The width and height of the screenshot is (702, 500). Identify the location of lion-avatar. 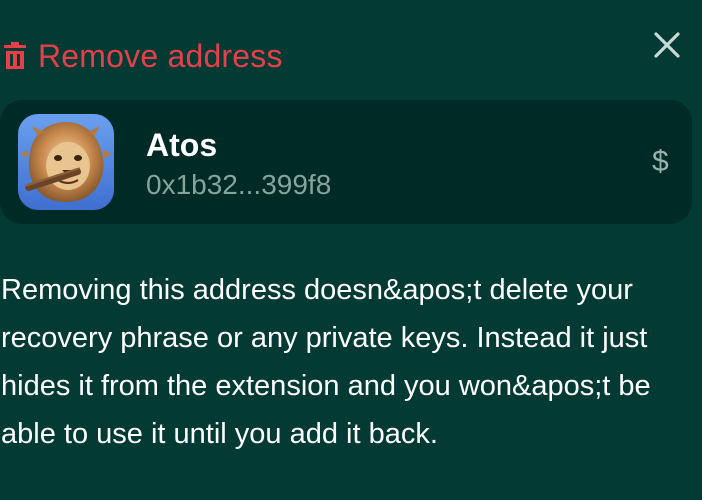
(66, 162).